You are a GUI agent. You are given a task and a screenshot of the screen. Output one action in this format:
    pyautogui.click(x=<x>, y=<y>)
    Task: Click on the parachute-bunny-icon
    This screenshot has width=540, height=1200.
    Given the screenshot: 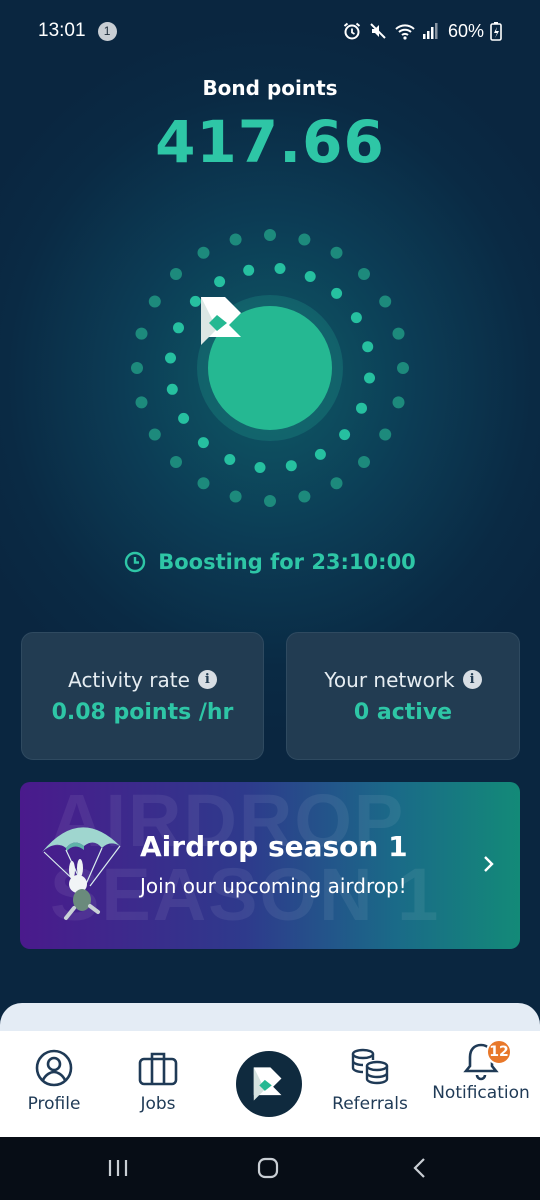 What is the action you would take?
    pyautogui.click(x=81, y=873)
    